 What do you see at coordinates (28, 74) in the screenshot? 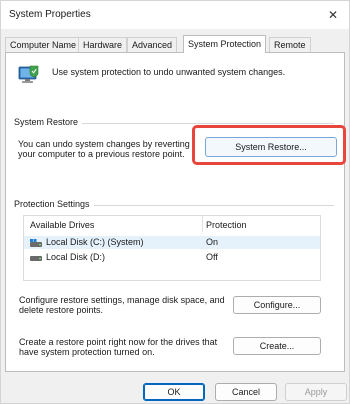
I see `system-protection-icon` at bounding box center [28, 74].